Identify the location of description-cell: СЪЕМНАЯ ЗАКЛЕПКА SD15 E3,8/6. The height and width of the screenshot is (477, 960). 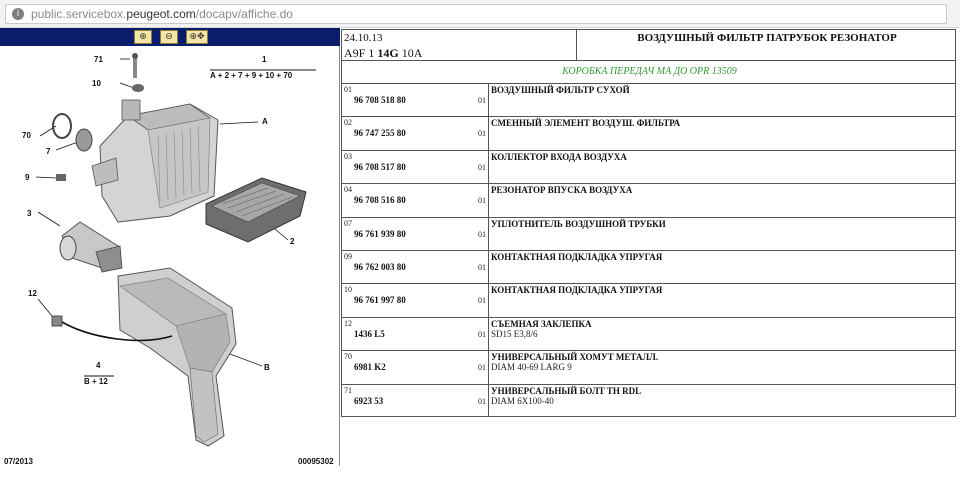
(722, 334).